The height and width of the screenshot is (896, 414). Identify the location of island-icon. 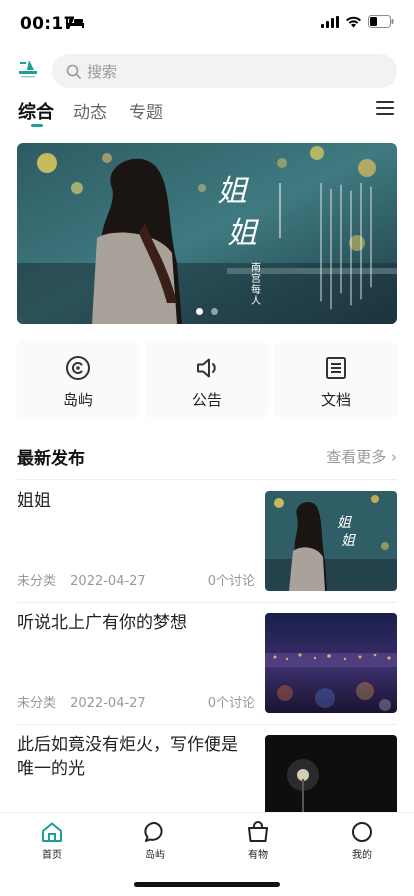
(78, 368).